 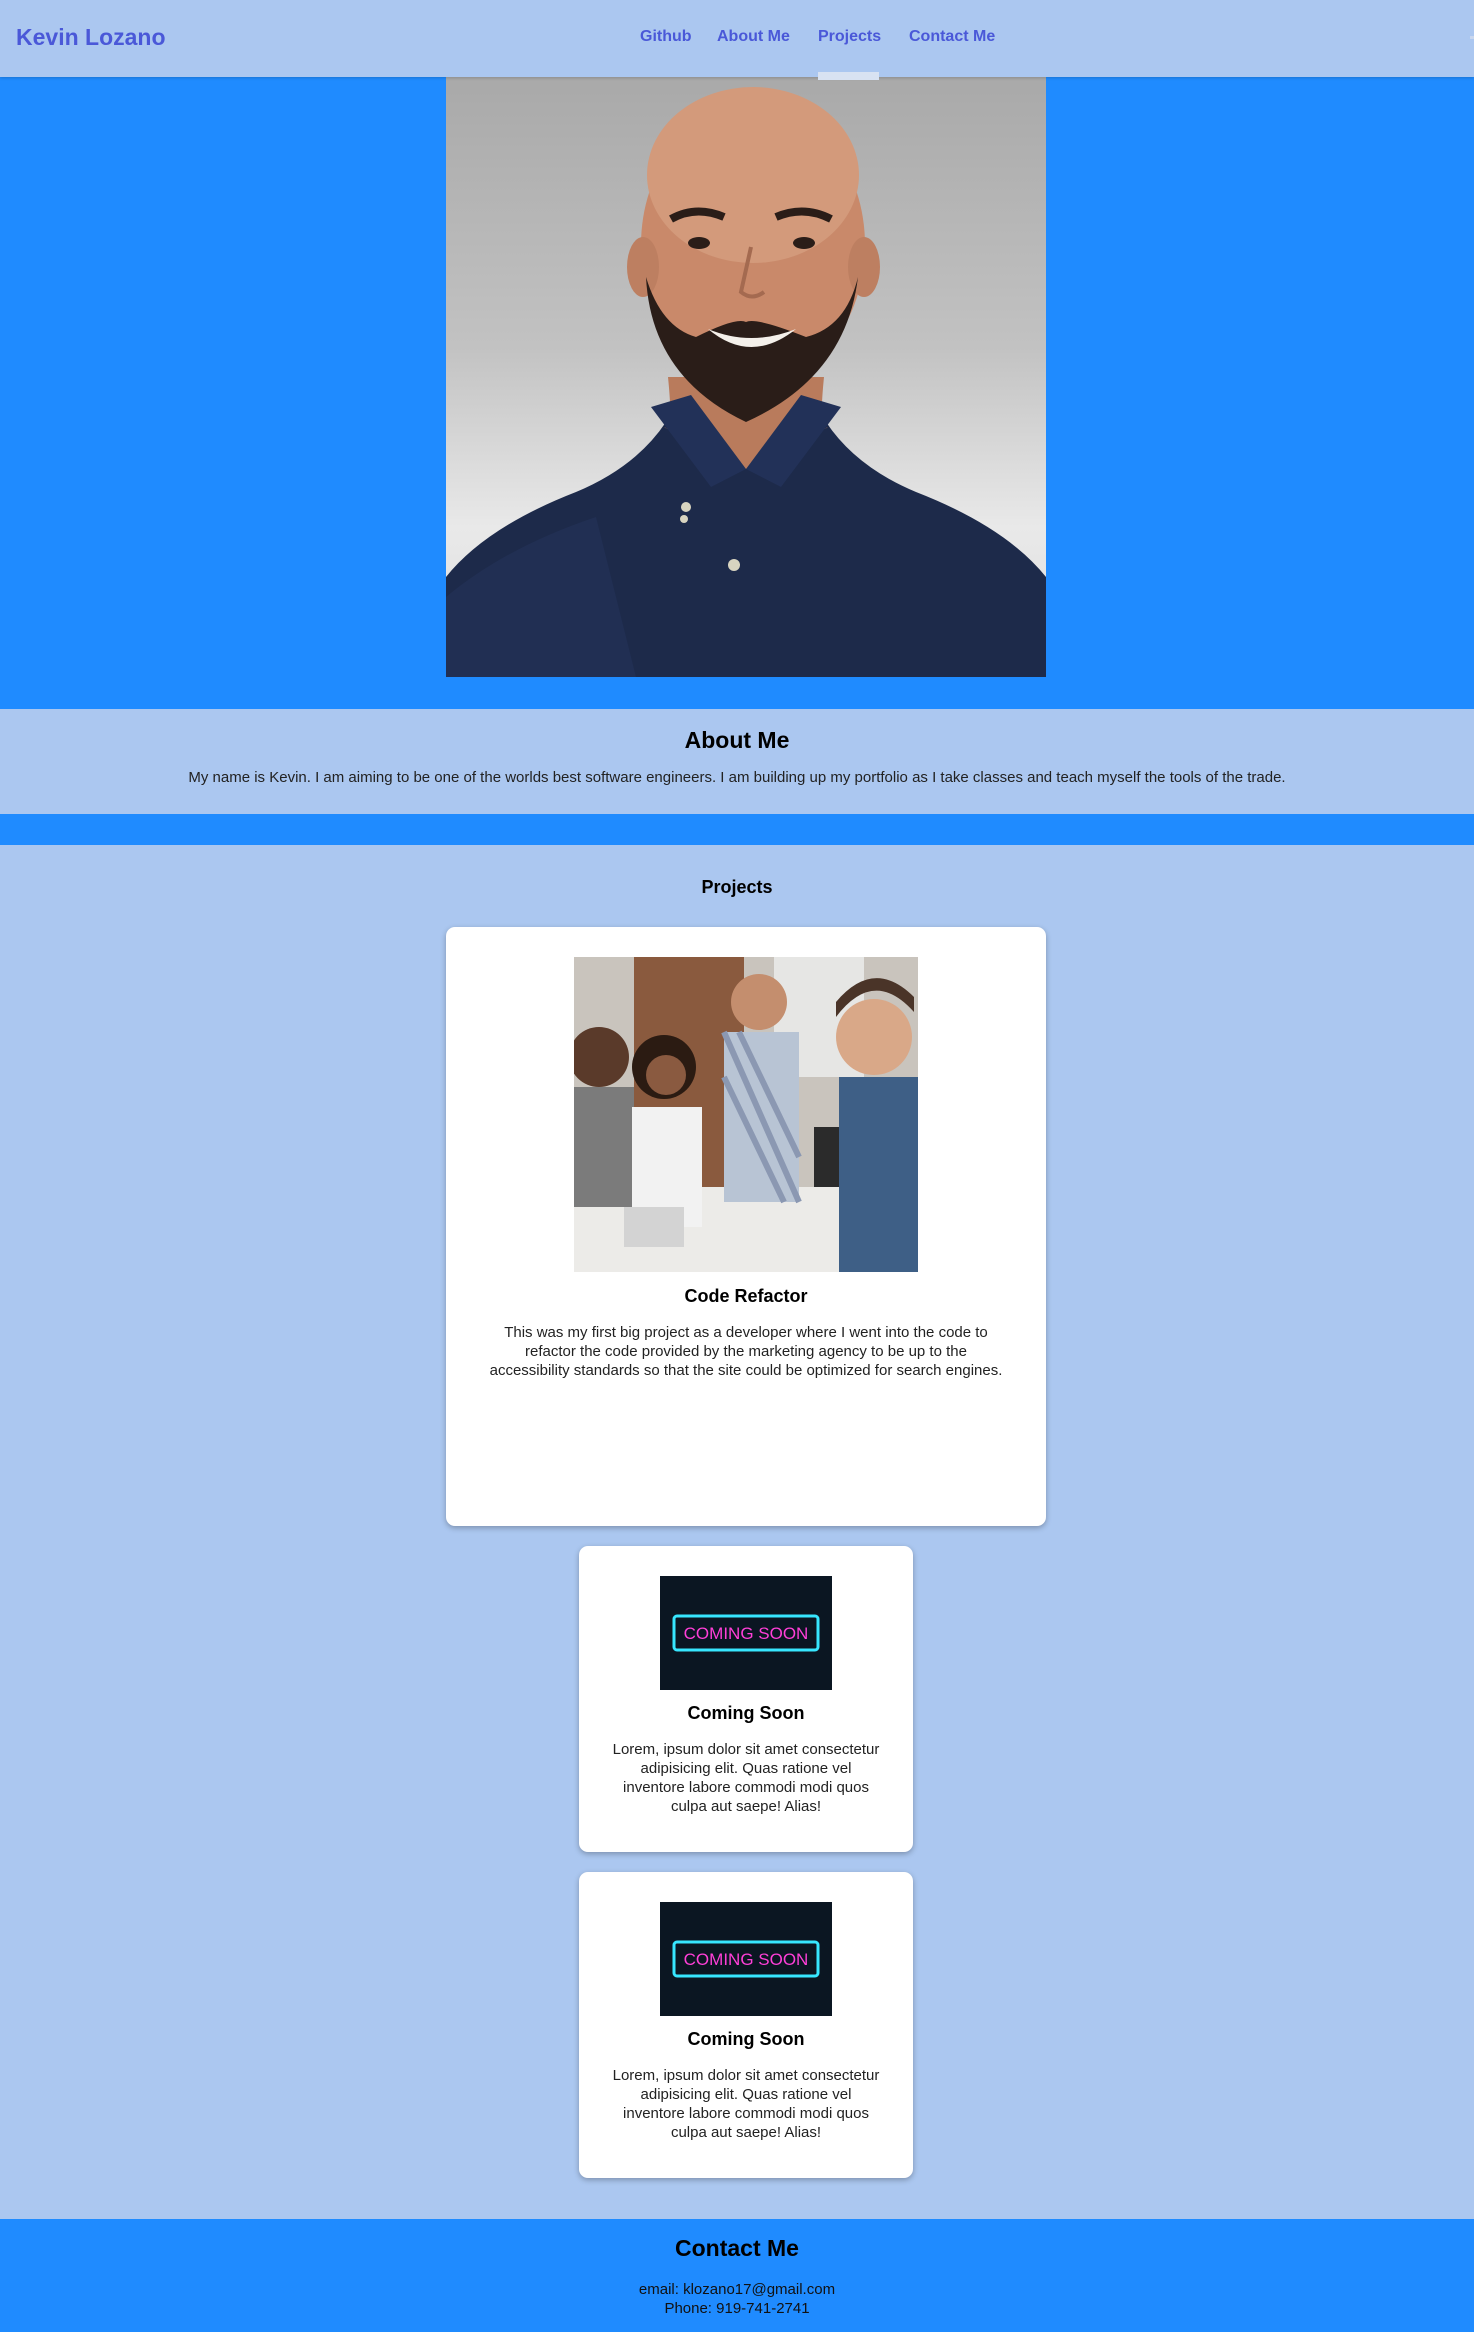 What do you see at coordinates (746, 382) in the screenshot?
I see `portrait-illustration` at bounding box center [746, 382].